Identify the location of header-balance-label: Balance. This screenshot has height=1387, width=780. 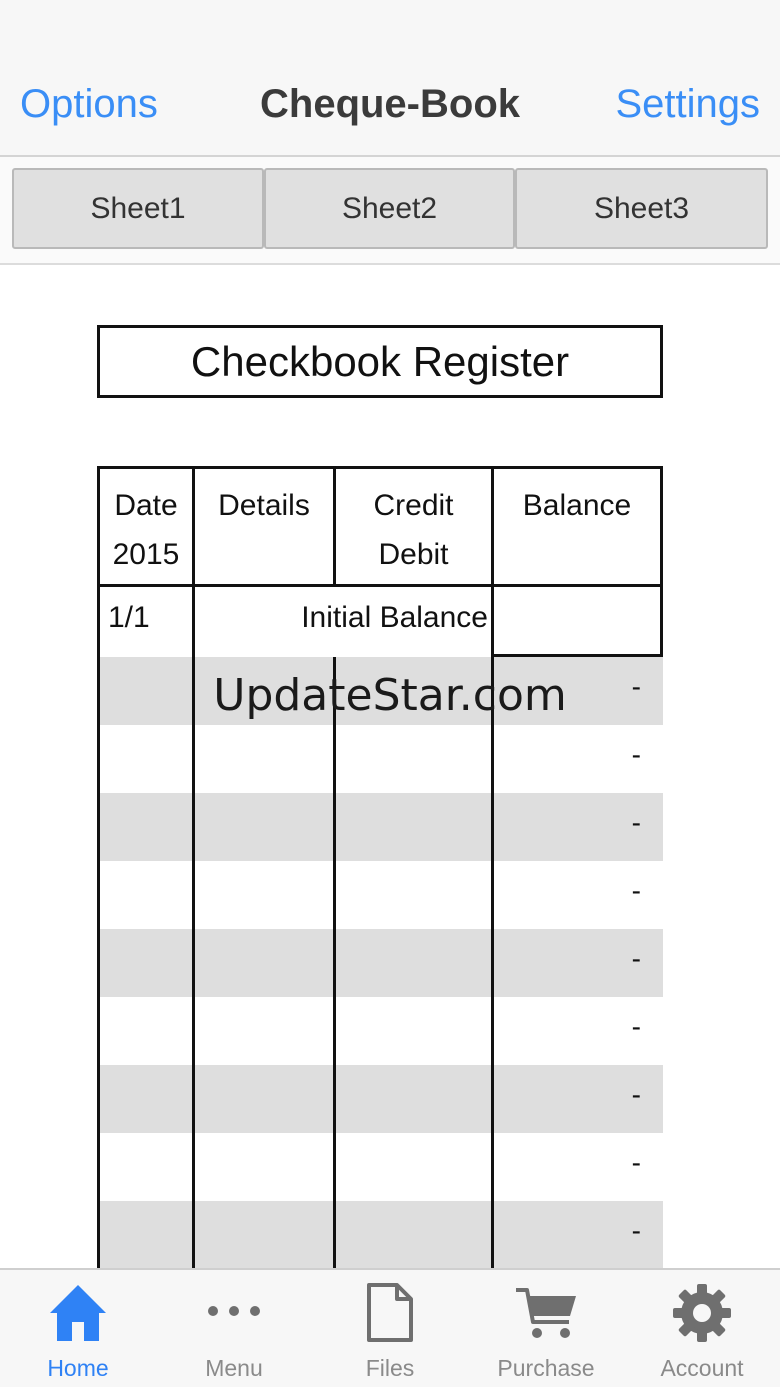
(577, 505).